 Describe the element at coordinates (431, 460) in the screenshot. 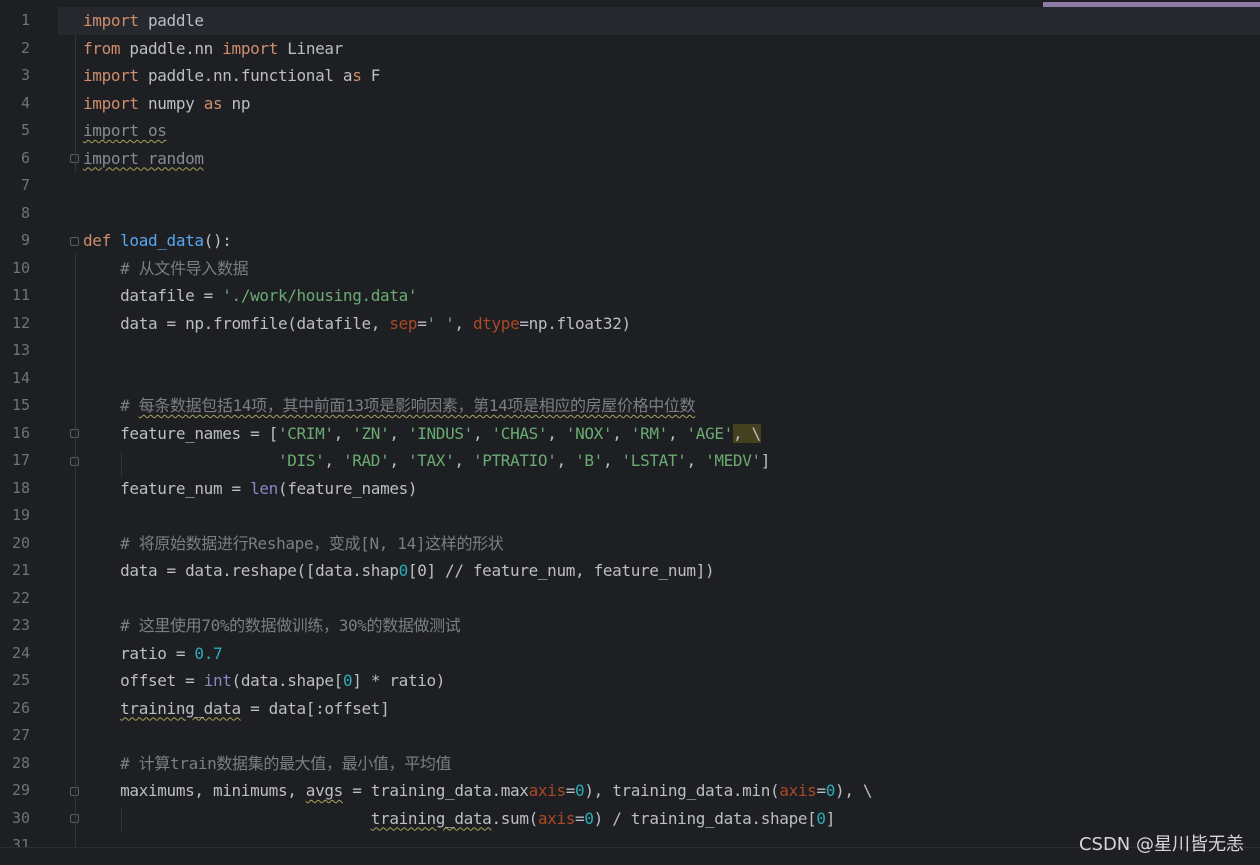

I see `code-token: 'TAX'` at that location.